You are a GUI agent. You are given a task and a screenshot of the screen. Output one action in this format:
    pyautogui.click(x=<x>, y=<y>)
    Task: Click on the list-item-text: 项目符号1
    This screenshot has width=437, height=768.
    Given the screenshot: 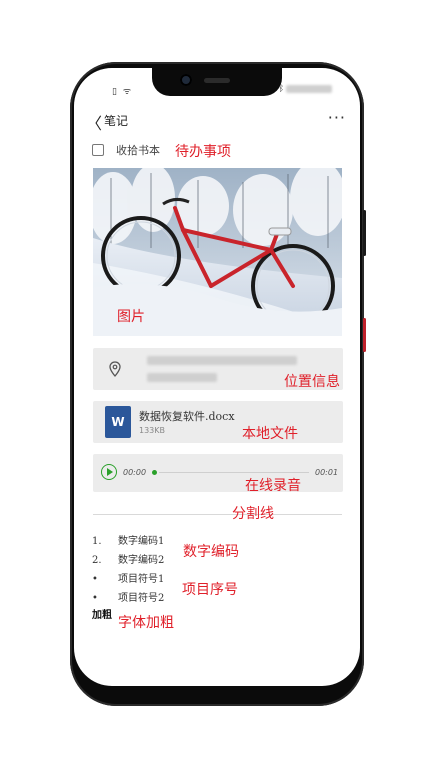 What is the action you would take?
    pyautogui.click(x=141, y=579)
    